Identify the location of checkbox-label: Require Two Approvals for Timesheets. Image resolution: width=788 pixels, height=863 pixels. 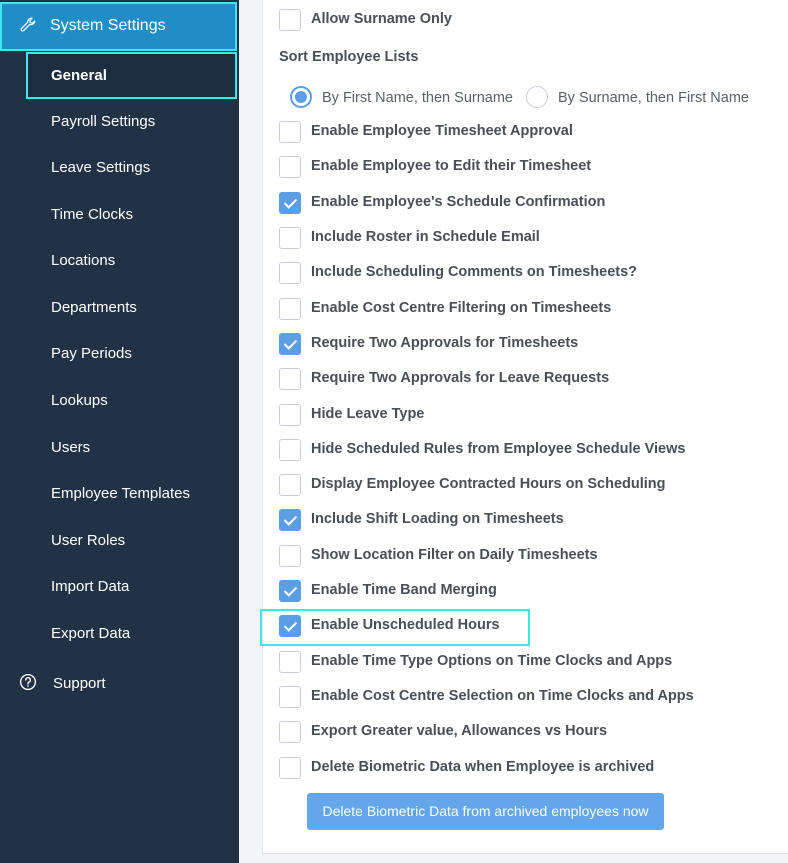
(445, 343).